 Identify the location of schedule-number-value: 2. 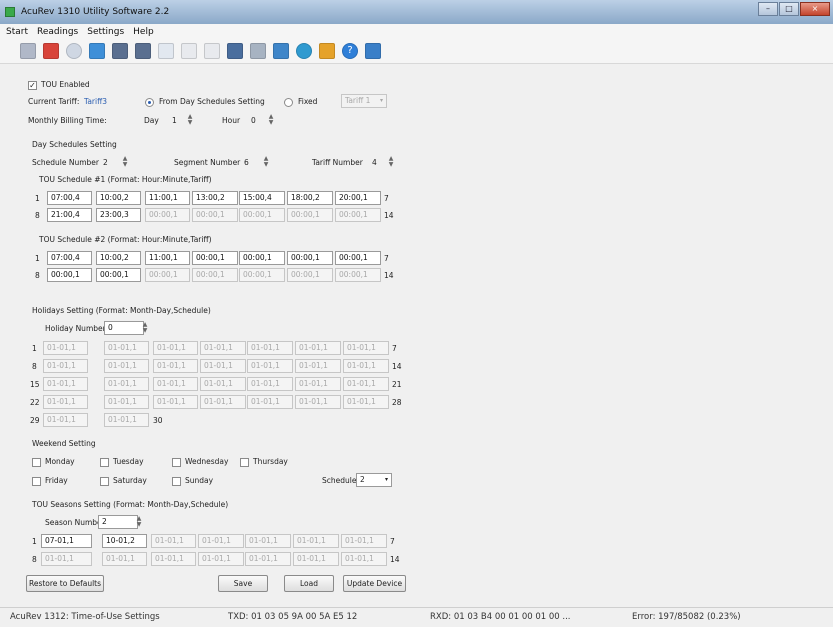
(105, 162).